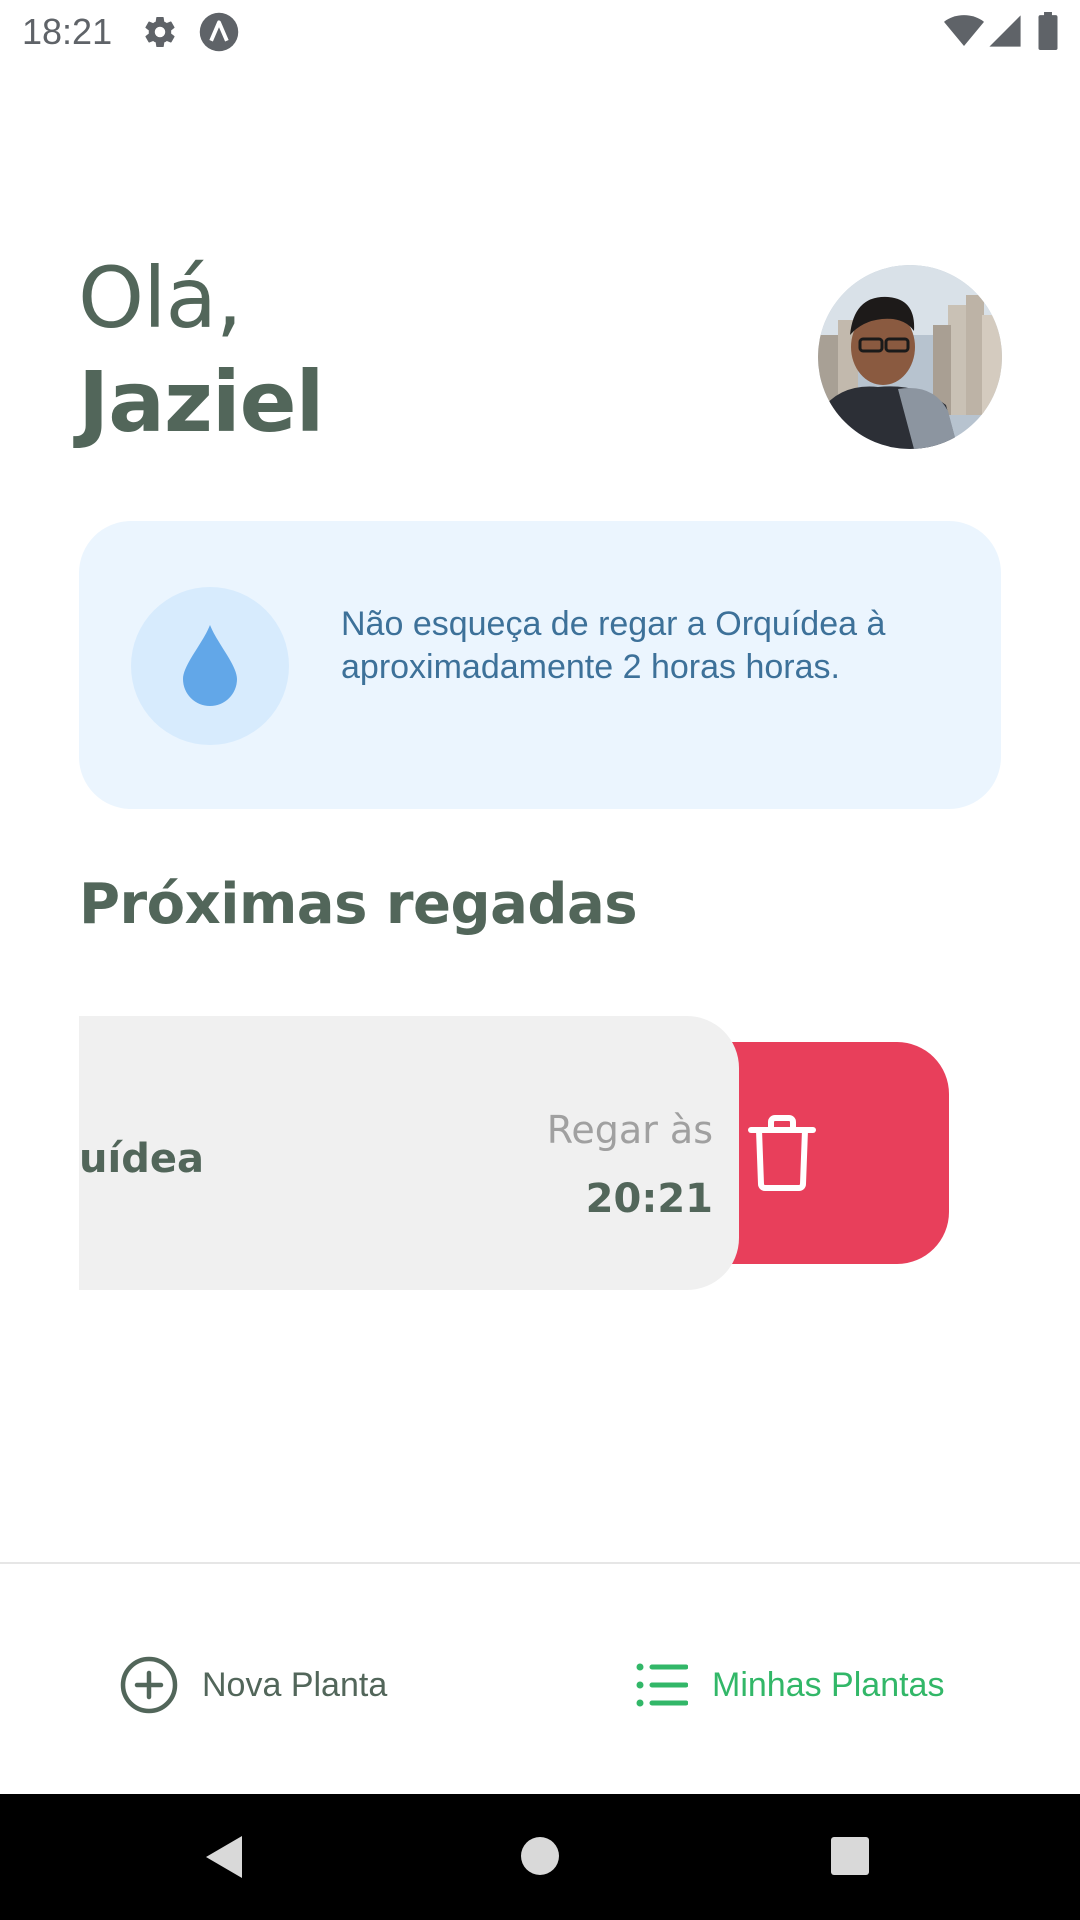 The image size is (1080, 1920). Describe the element at coordinates (160, 298) in the screenshot. I see `greeting-text: Olá,` at that location.